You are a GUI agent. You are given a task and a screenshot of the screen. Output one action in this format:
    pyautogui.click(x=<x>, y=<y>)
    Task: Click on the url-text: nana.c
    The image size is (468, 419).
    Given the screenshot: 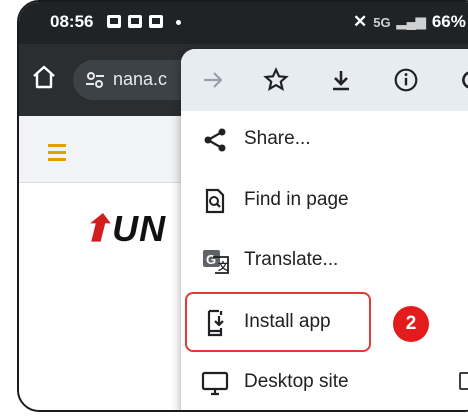 What is the action you would take?
    pyautogui.click(x=140, y=79)
    